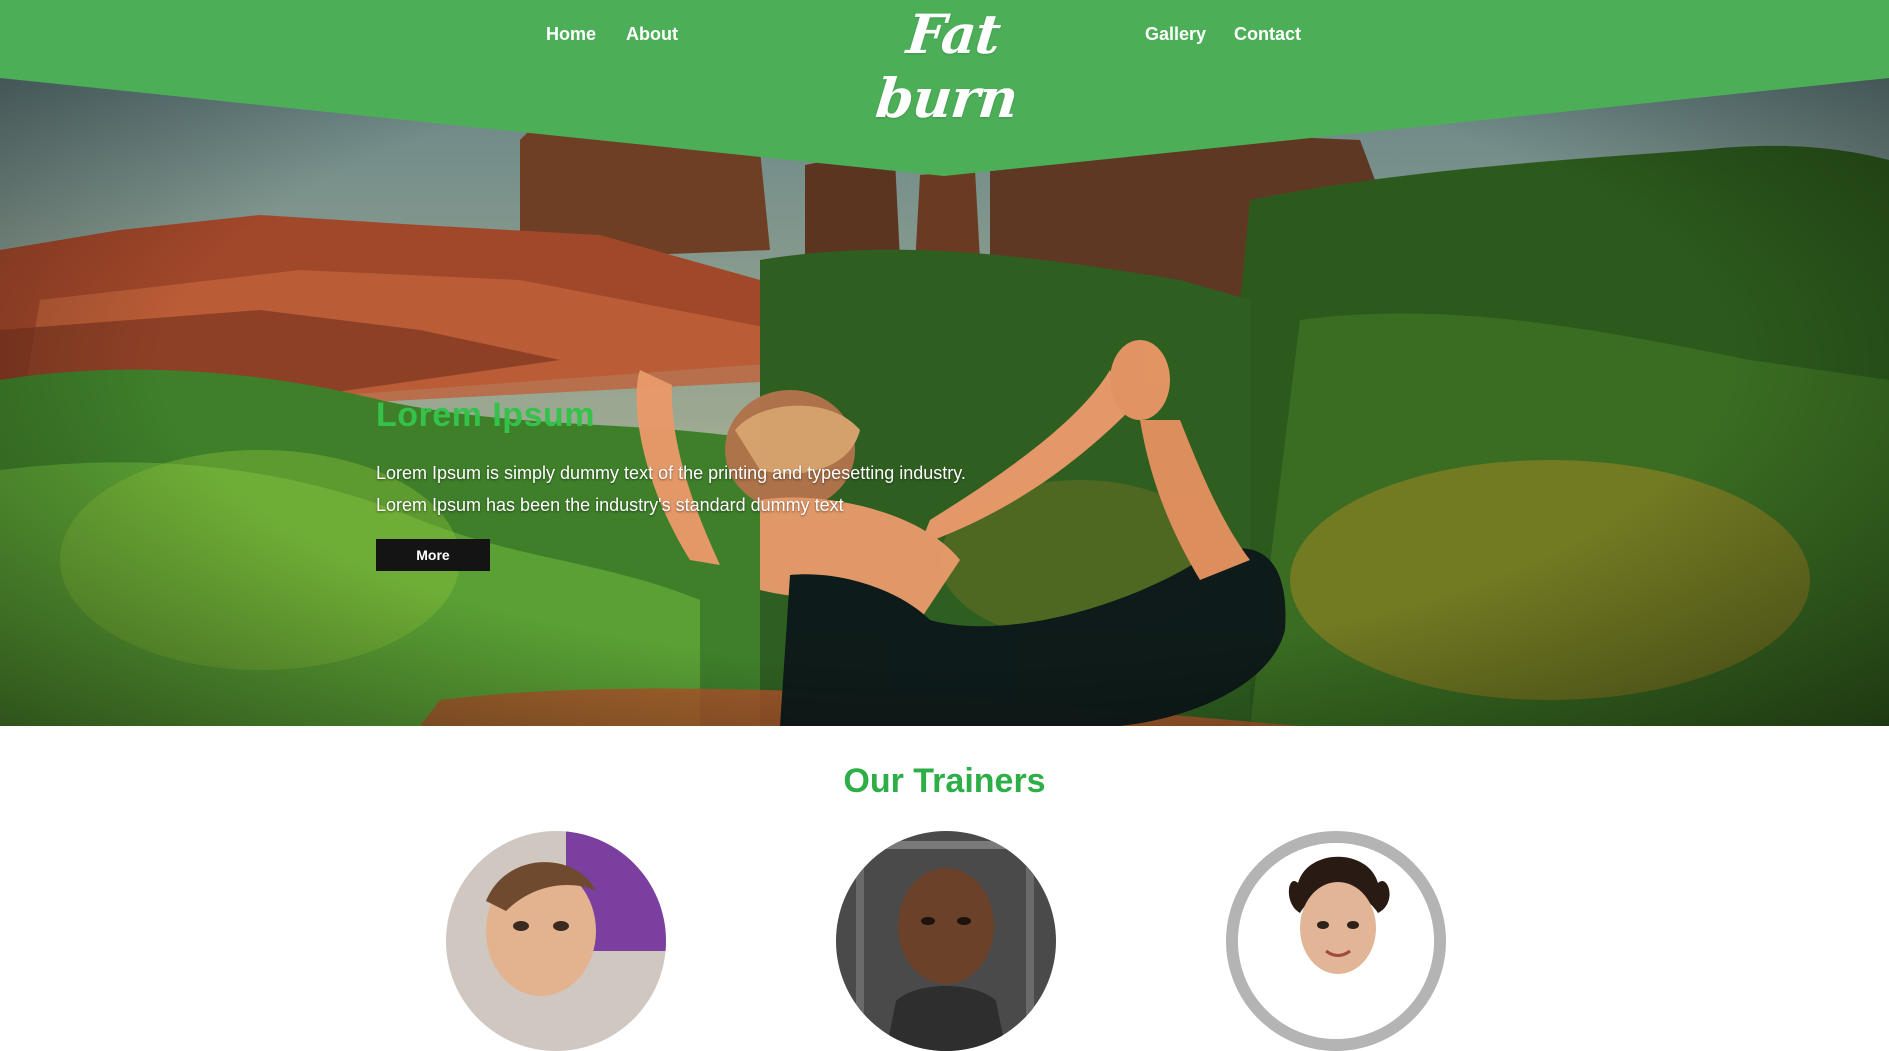  I want to click on nav-home: Home, so click(571, 34).